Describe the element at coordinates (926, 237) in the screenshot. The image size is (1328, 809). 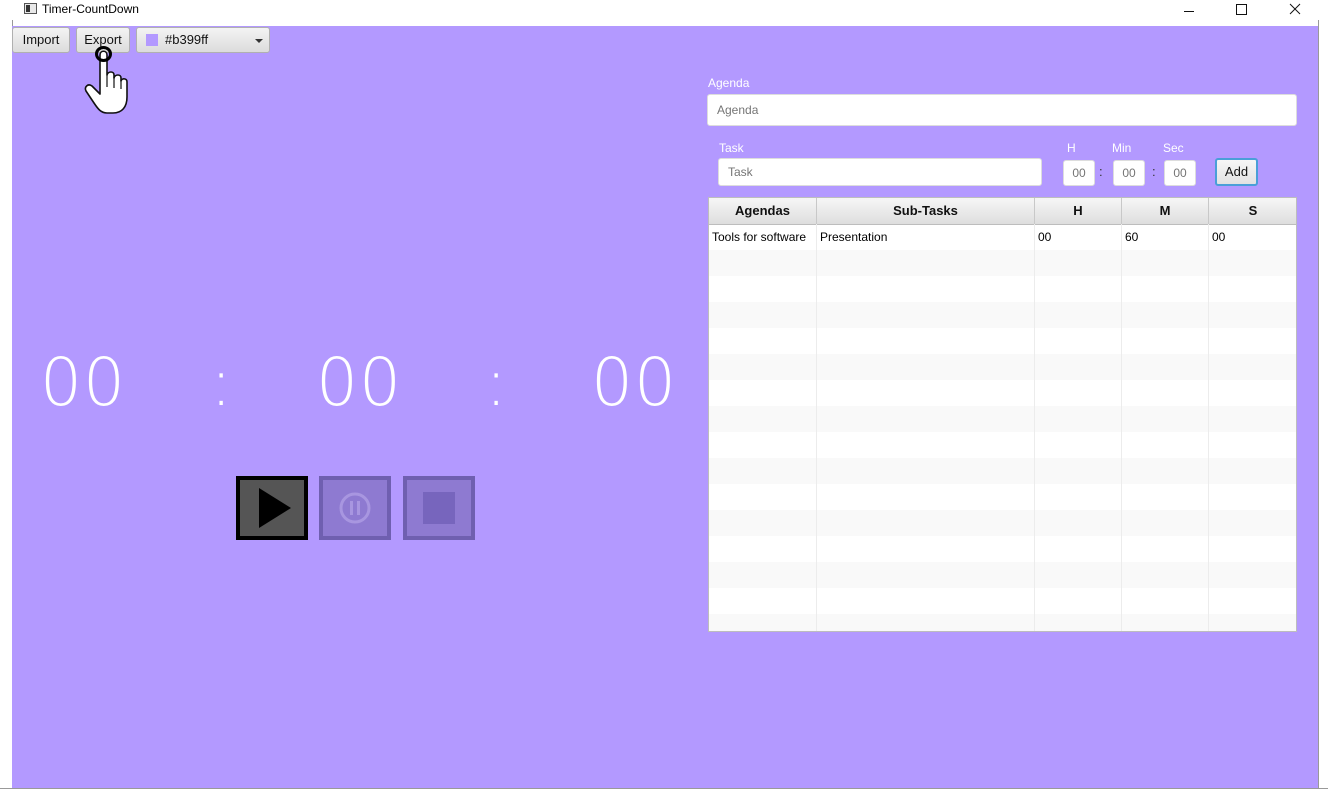
I see `cell-sub-task: Presentation` at that location.